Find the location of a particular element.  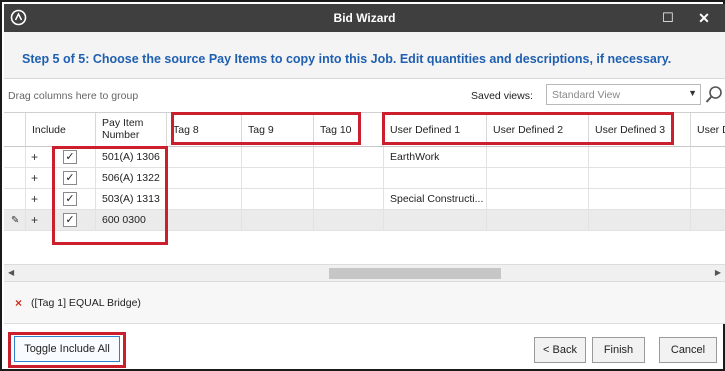

column-header-user-defined-3: User Defined 3 is located at coordinates (640, 130).